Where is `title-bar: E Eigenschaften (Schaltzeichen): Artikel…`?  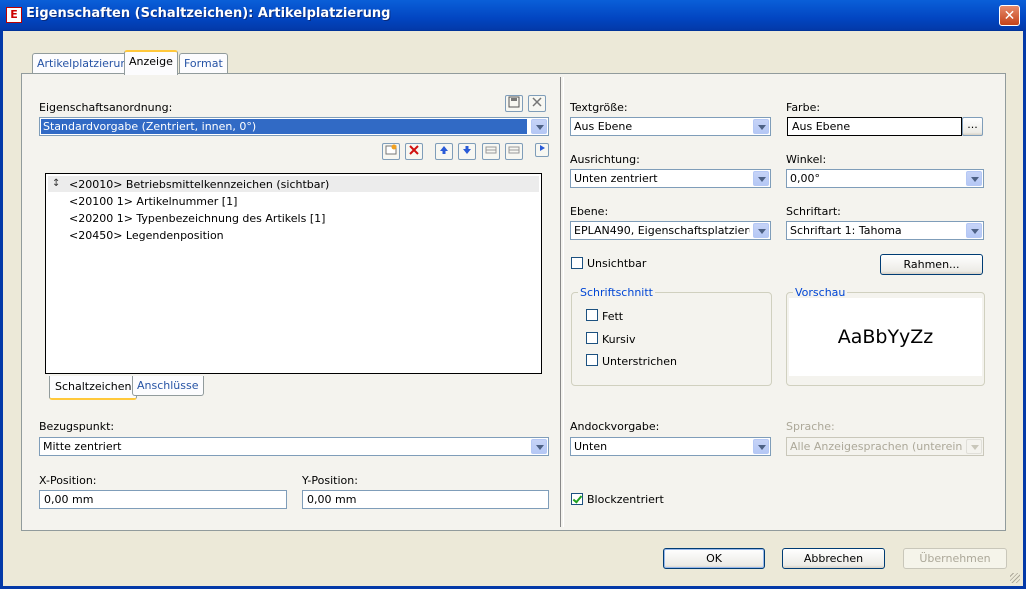
title-bar: E Eigenschaften (Schaltzeichen): Artikel… is located at coordinates (513, 15).